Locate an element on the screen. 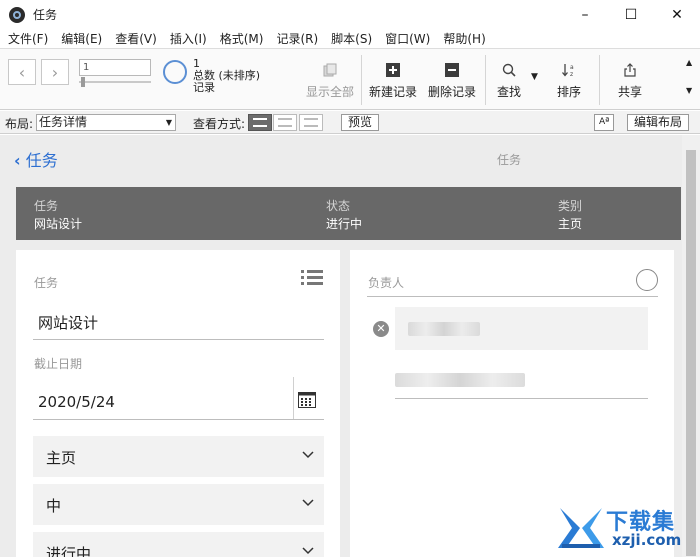  preview-button: 预览 is located at coordinates (360, 122).